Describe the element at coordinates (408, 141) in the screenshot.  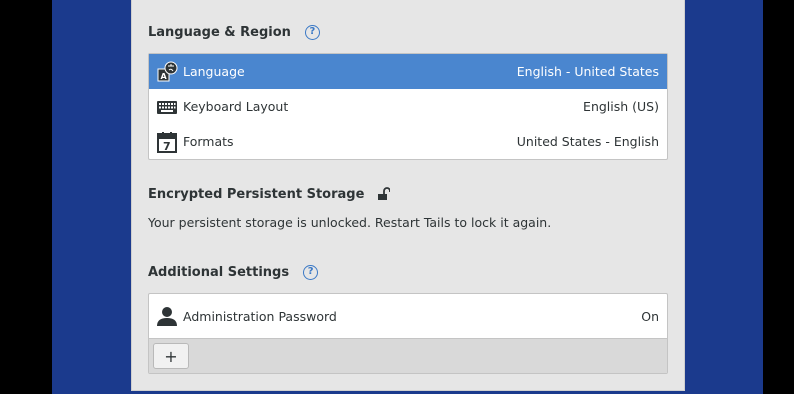
I see `formats-row: 7 Formats United States - English` at that location.